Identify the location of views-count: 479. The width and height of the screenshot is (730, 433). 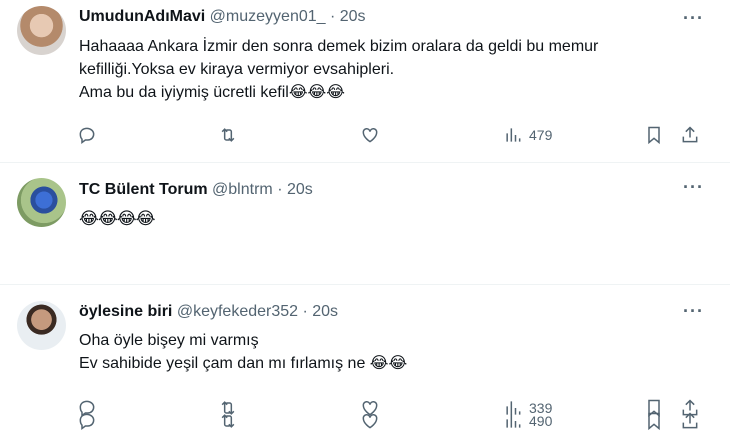
(541, 135).